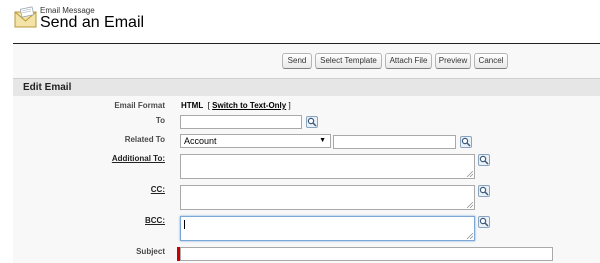 The image size is (600, 263). I want to click on to-lookup-icon, so click(312, 122).